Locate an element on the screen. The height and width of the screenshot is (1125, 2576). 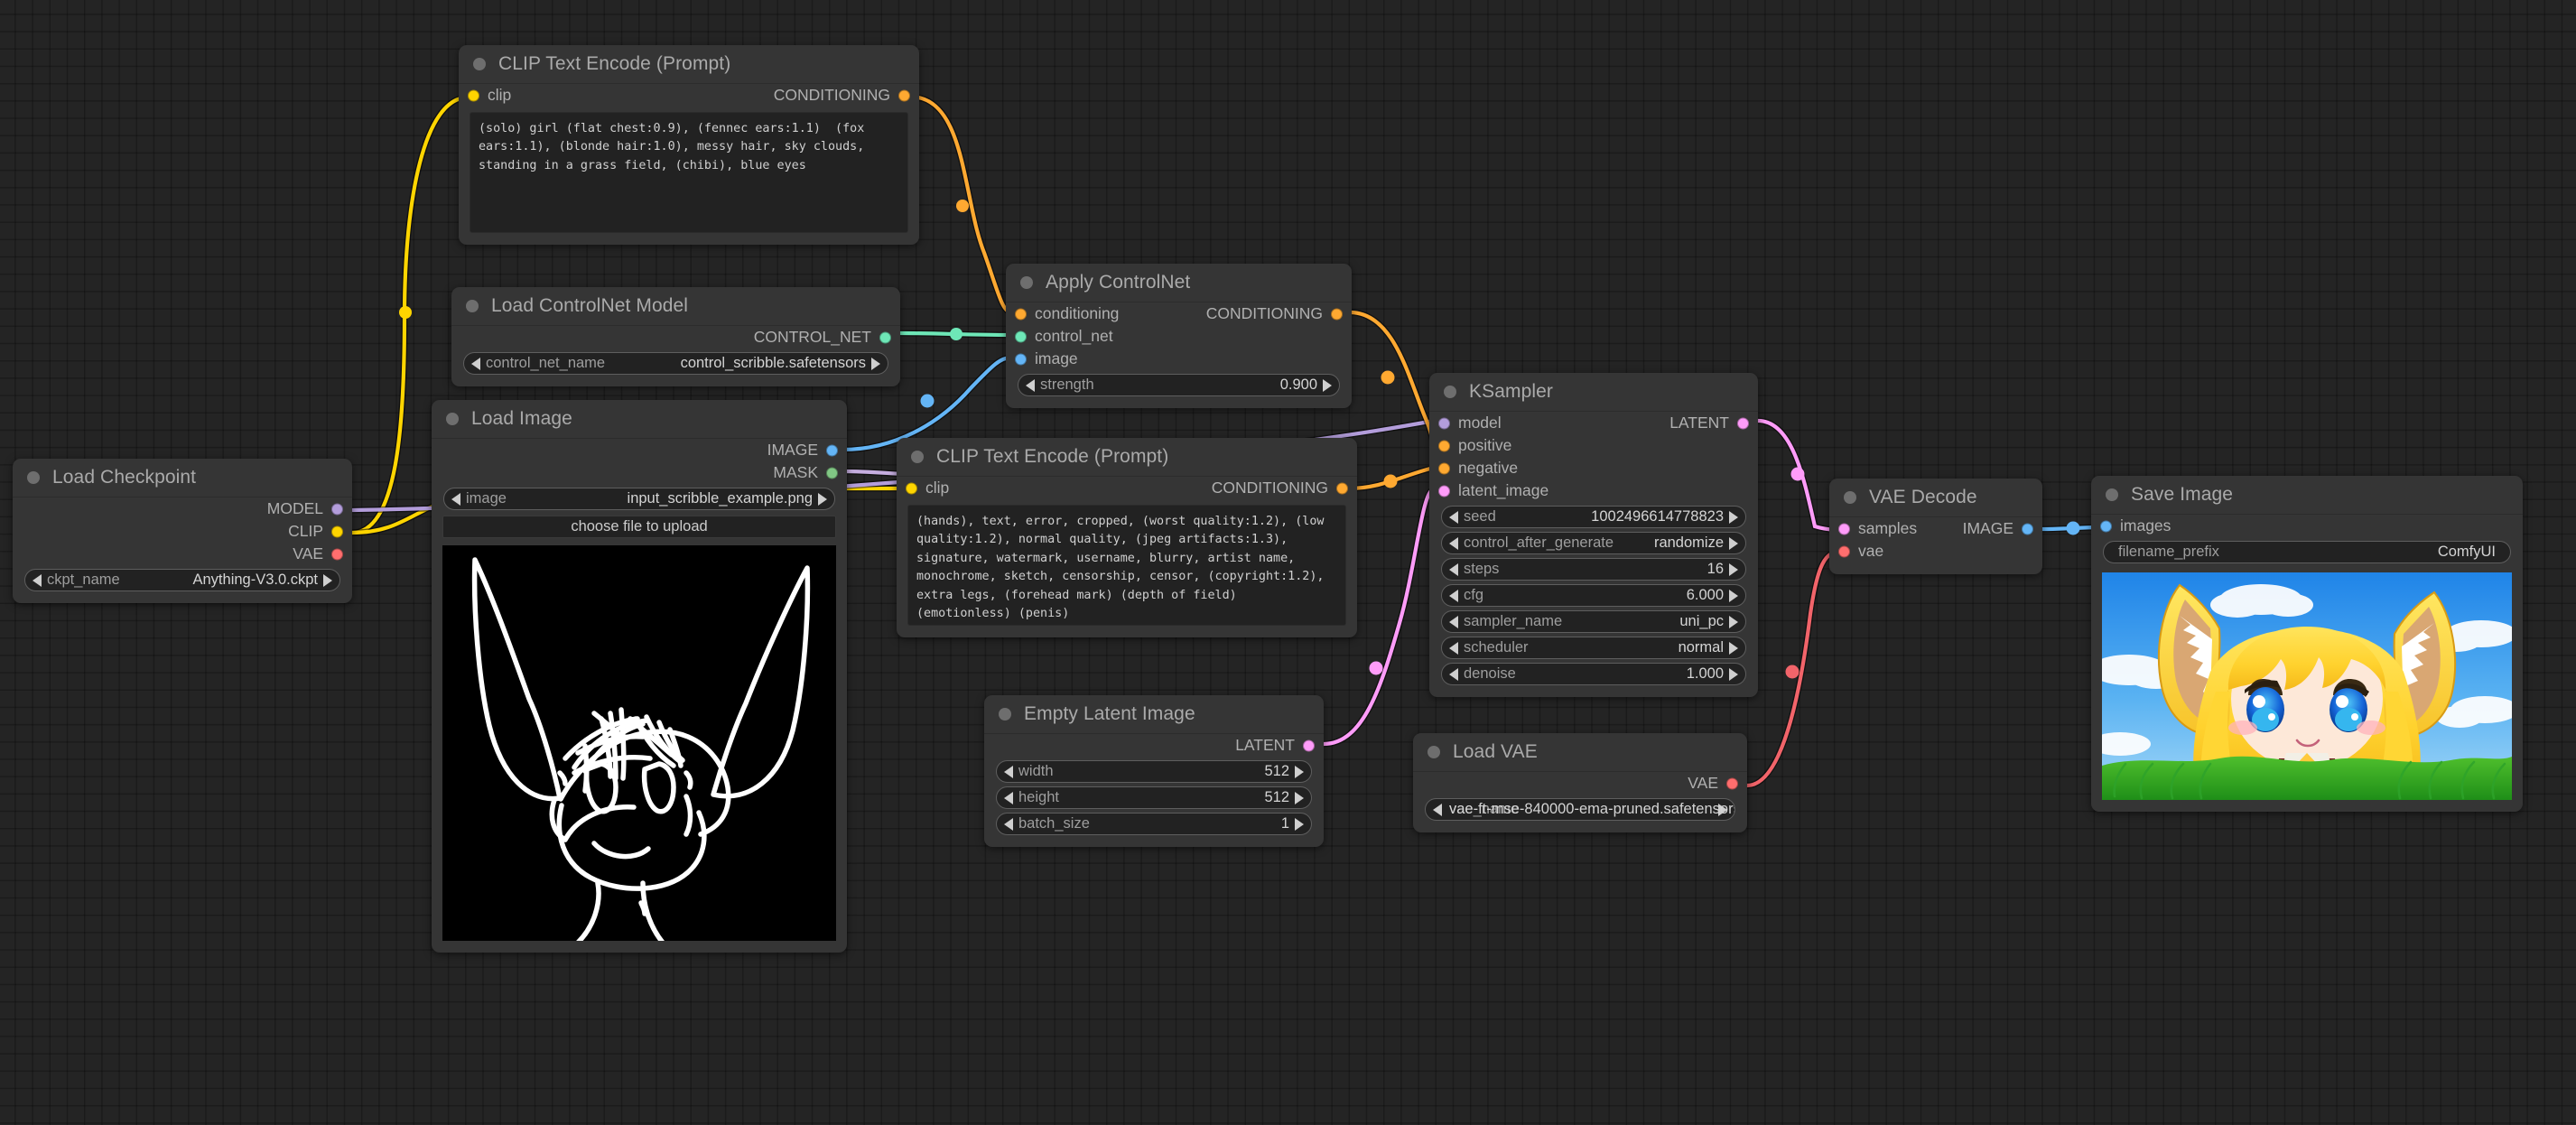
node-title-bar: VAE Decode is located at coordinates (1935, 498).